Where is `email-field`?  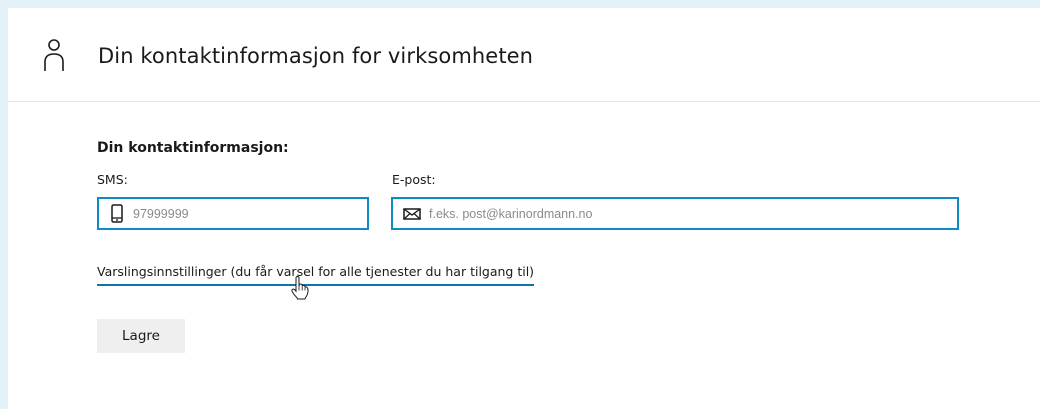
email-field is located at coordinates (675, 213).